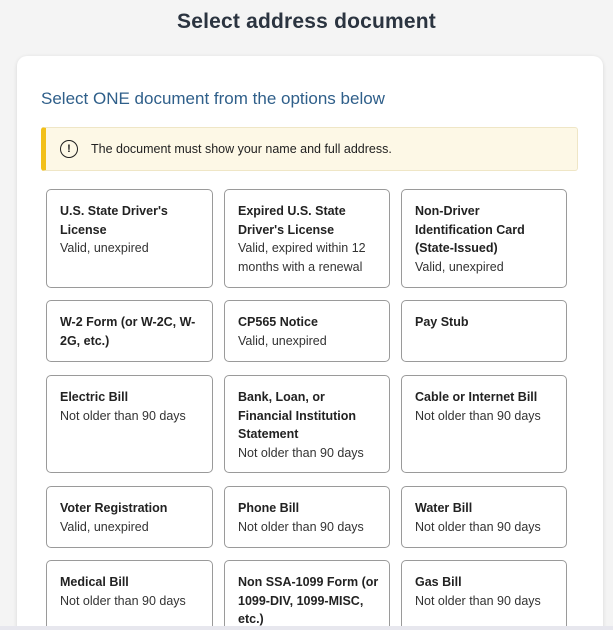  I want to click on option-w2-form: W-2 Form (or W-2C, W-2G, etc.), so click(129, 331).